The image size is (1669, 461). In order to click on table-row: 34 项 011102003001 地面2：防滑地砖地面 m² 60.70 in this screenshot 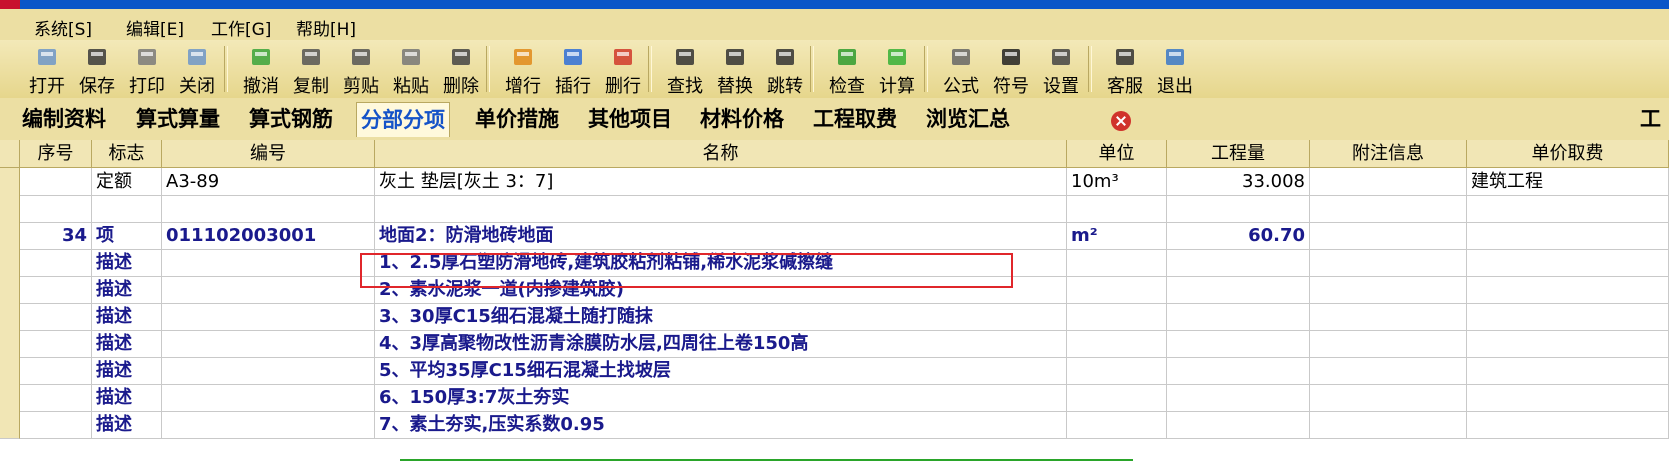, I will do `click(834, 236)`.